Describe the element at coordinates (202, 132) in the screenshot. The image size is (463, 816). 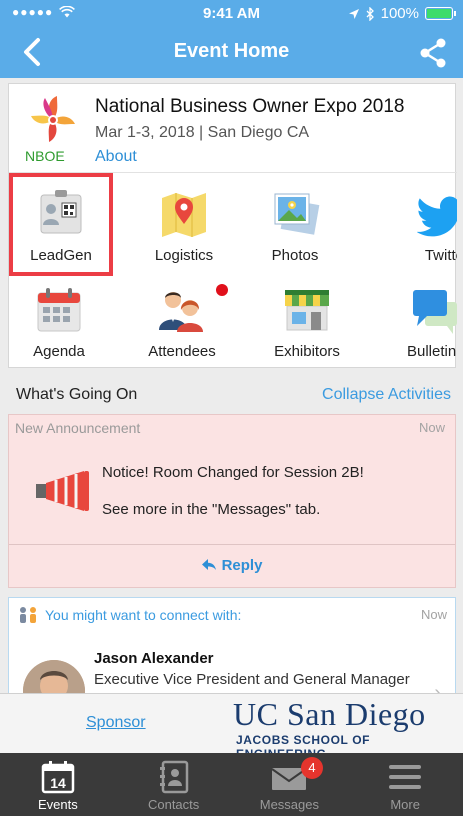
I see `event-dates: Mar 1-3, 2018 | San Diego CA` at that location.